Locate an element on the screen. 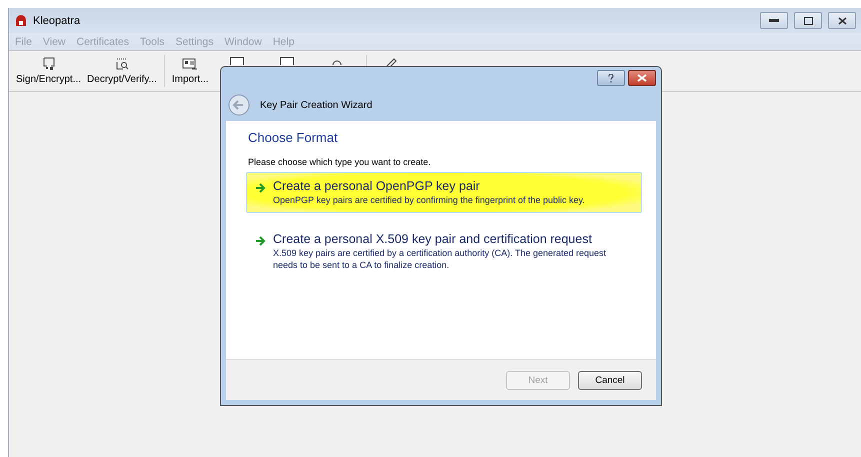  dialog-button: Cancel is located at coordinates (610, 380).